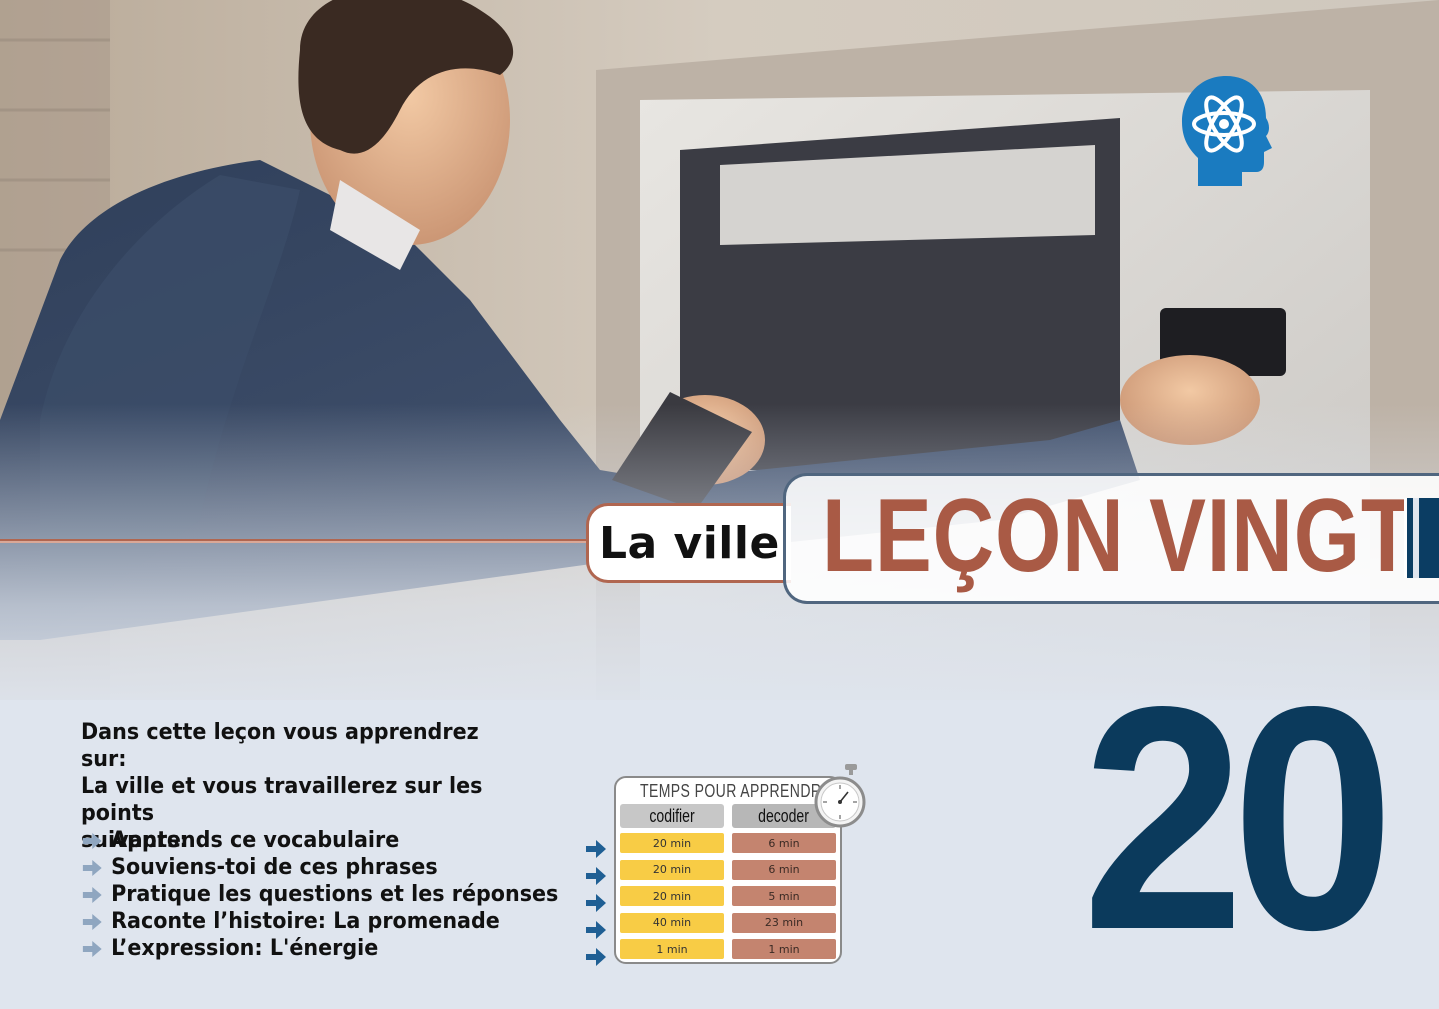  Describe the element at coordinates (672, 922) in the screenshot. I see `codify-time: 40 min` at that location.